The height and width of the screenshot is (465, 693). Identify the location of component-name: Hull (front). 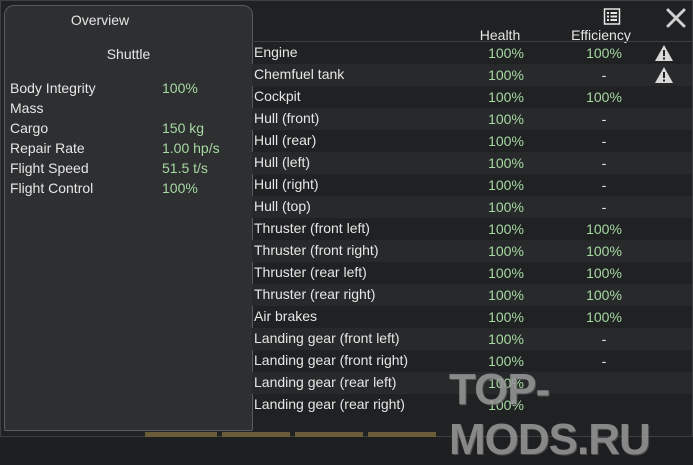
(287, 118).